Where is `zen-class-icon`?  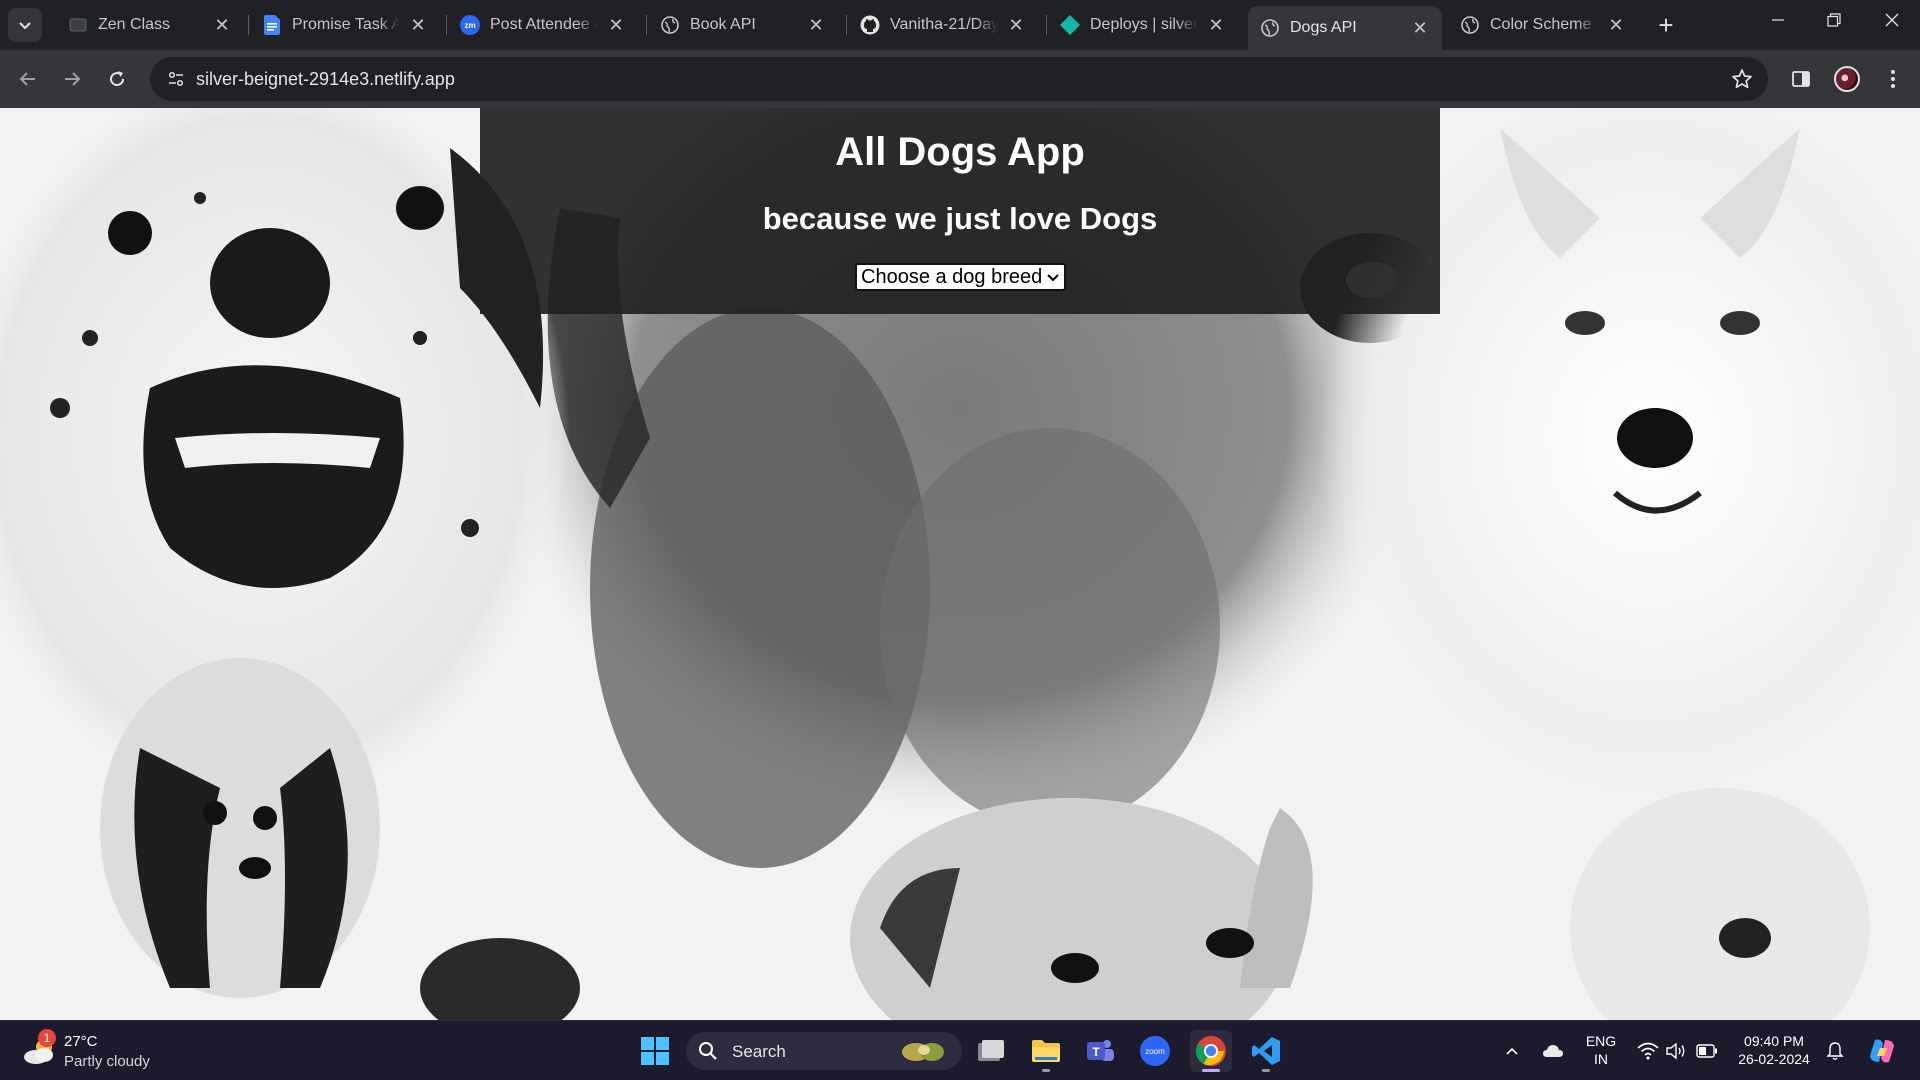
zen-class-icon is located at coordinates (78, 25).